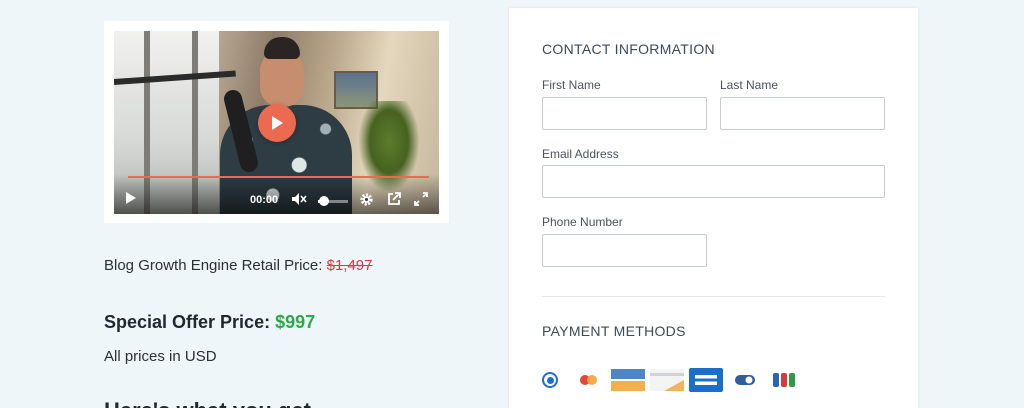 This screenshot has width=1024, height=408. I want to click on big-play-button, so click(277, 123).